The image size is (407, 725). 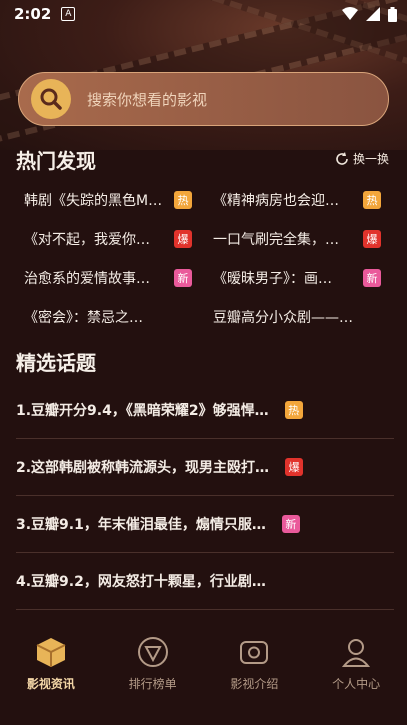 I want to click on topic-item: 2.这部韩剧被称韩流源头，现男主殴打… 爆, so click(x=205, y=467).